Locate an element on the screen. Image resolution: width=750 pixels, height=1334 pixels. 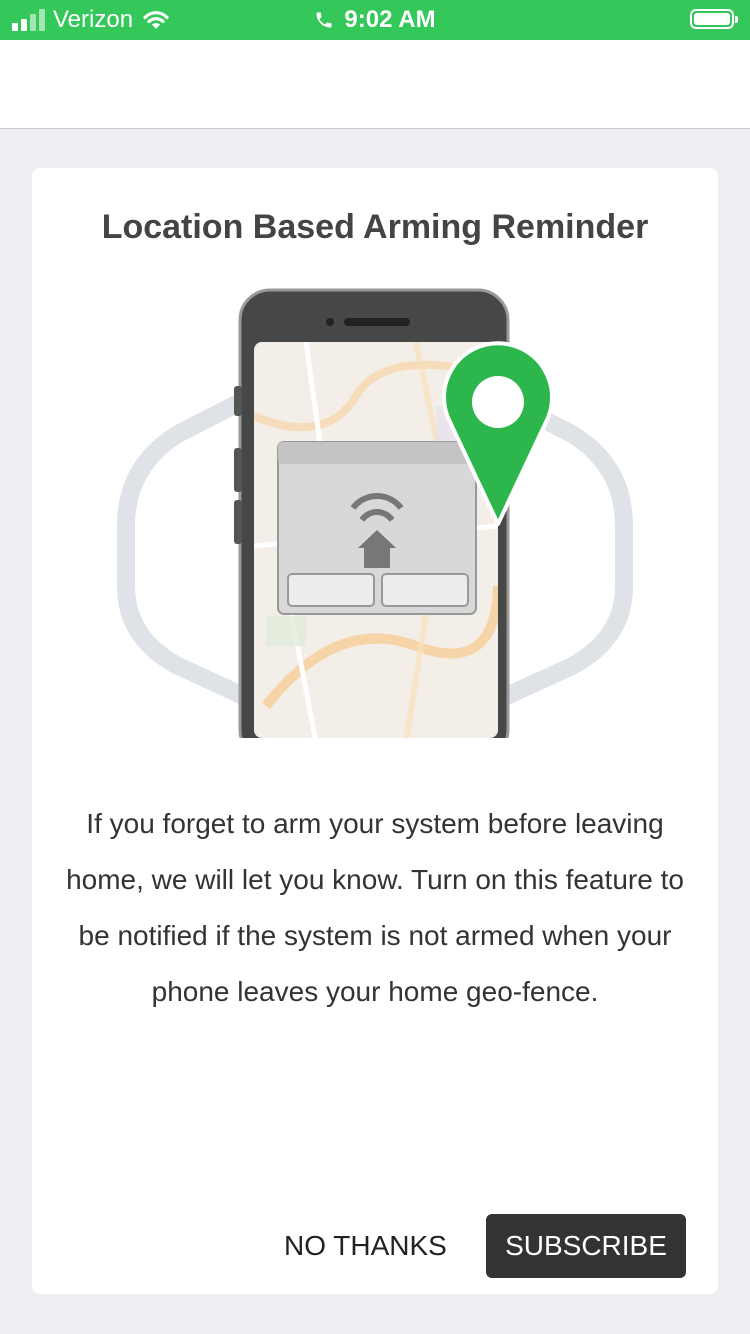
dialog-title: Location Based Arming Reminder is located at coordinates (375, 227).